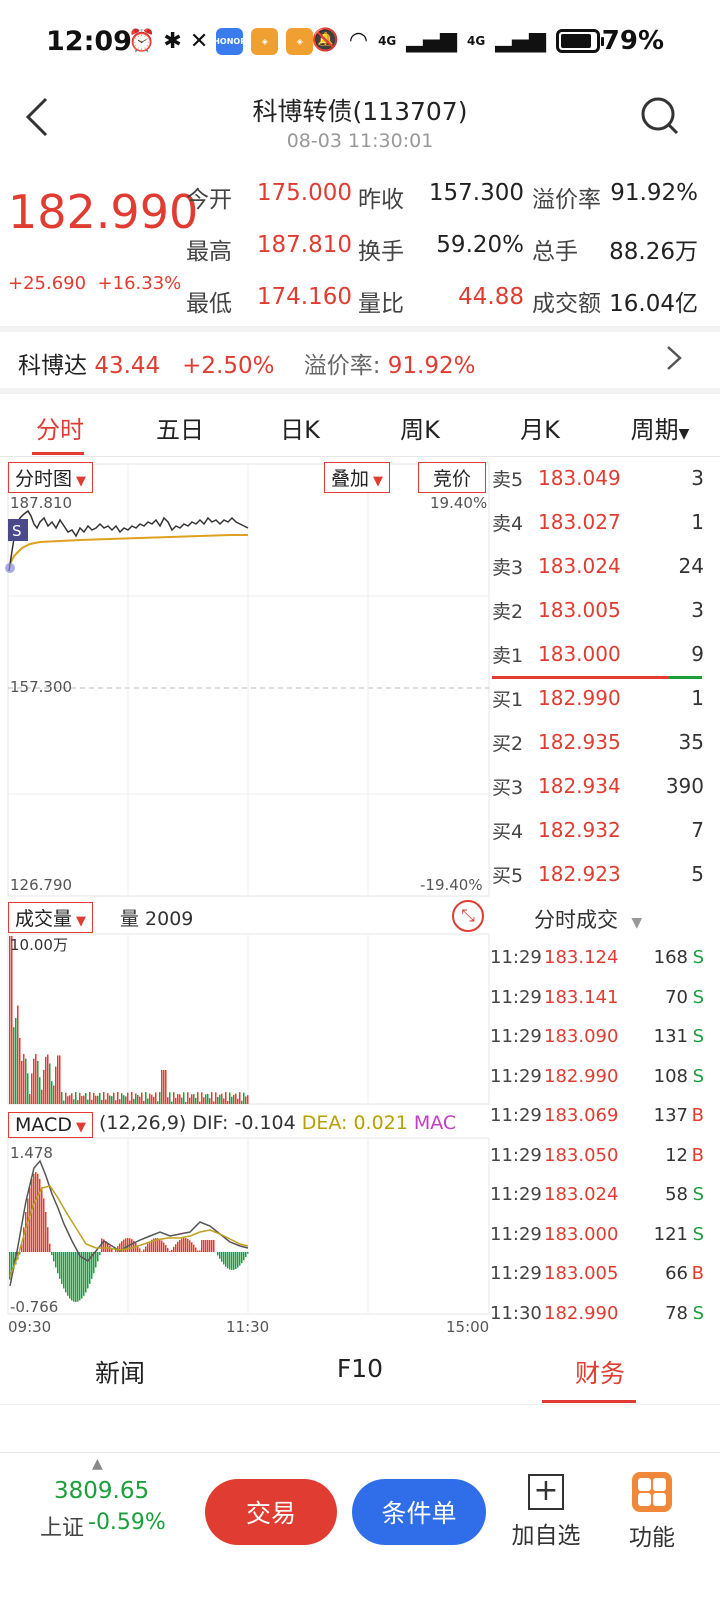 The image size is (720, 1598). Describe the element at coordinates (674, 361) in the screenshot. I see `chevron-right-icon` at that location.